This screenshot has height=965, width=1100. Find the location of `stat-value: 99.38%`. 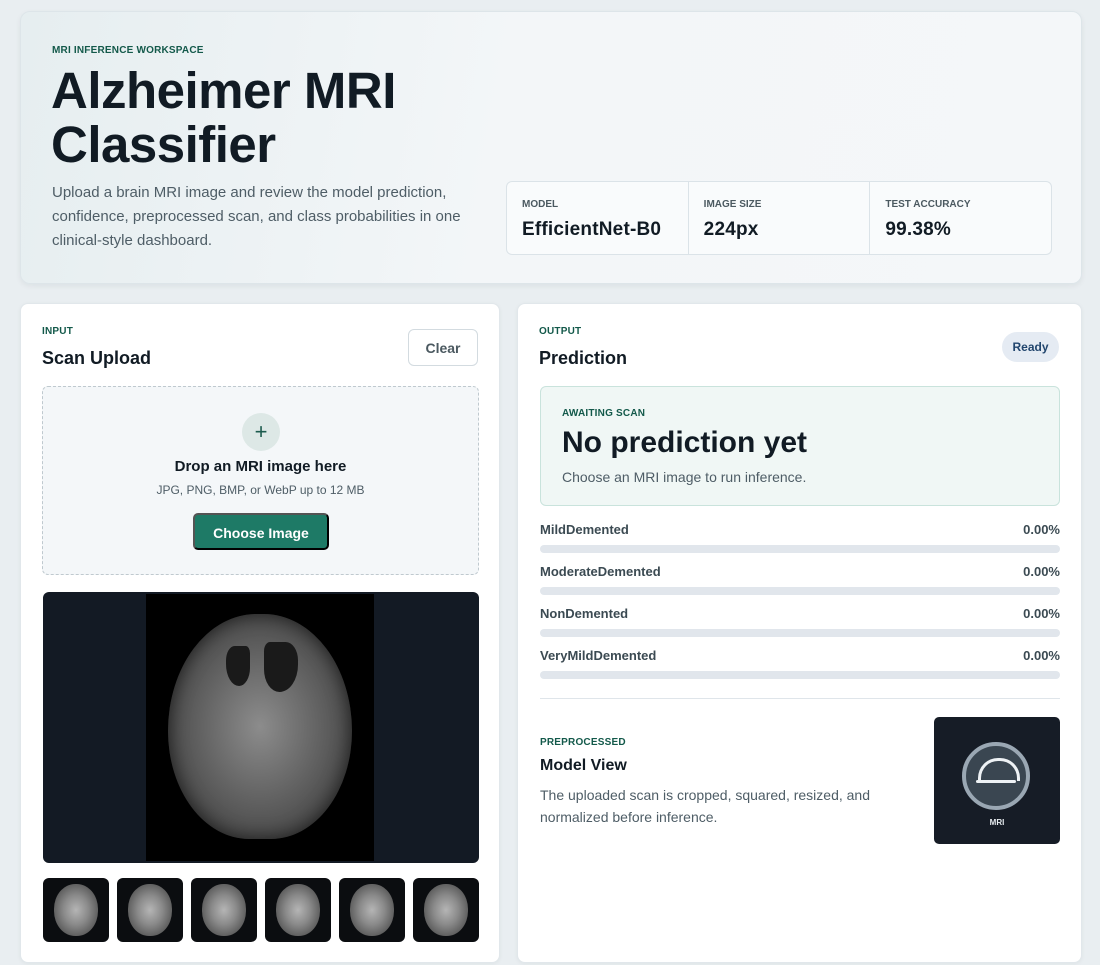

stat-value: 99.38% is located at coordinates (918, 229).